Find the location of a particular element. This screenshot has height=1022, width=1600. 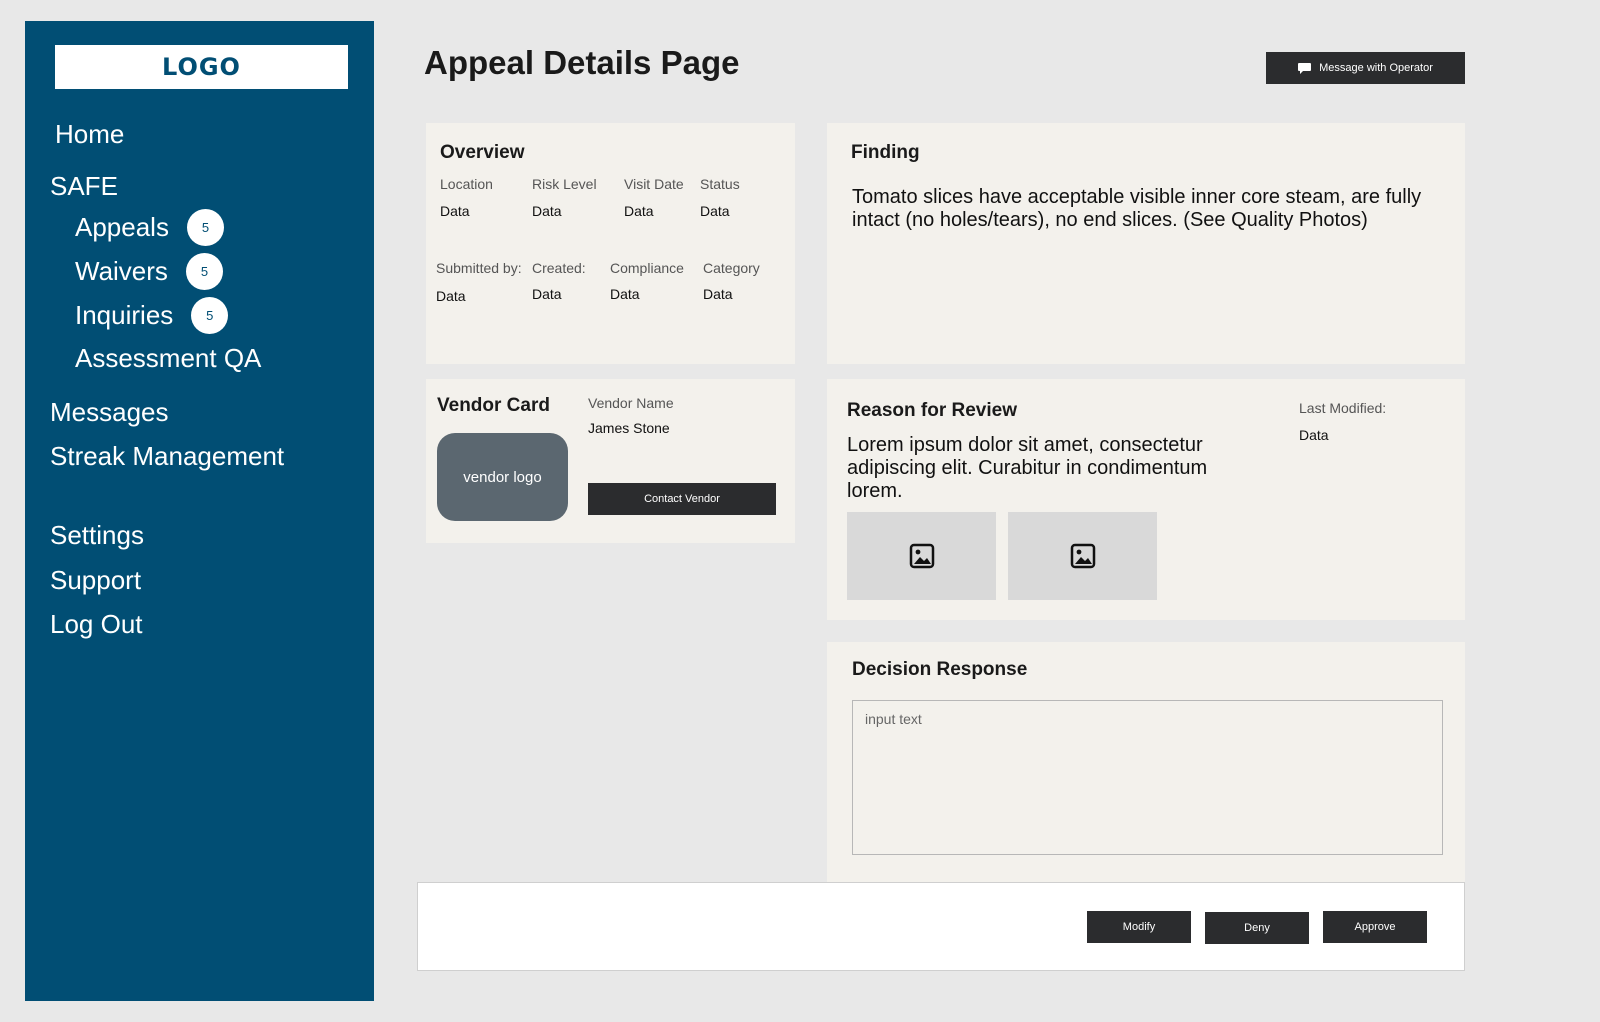

sidebar-item-label: Streak Management is located at coordinates (167, 456).